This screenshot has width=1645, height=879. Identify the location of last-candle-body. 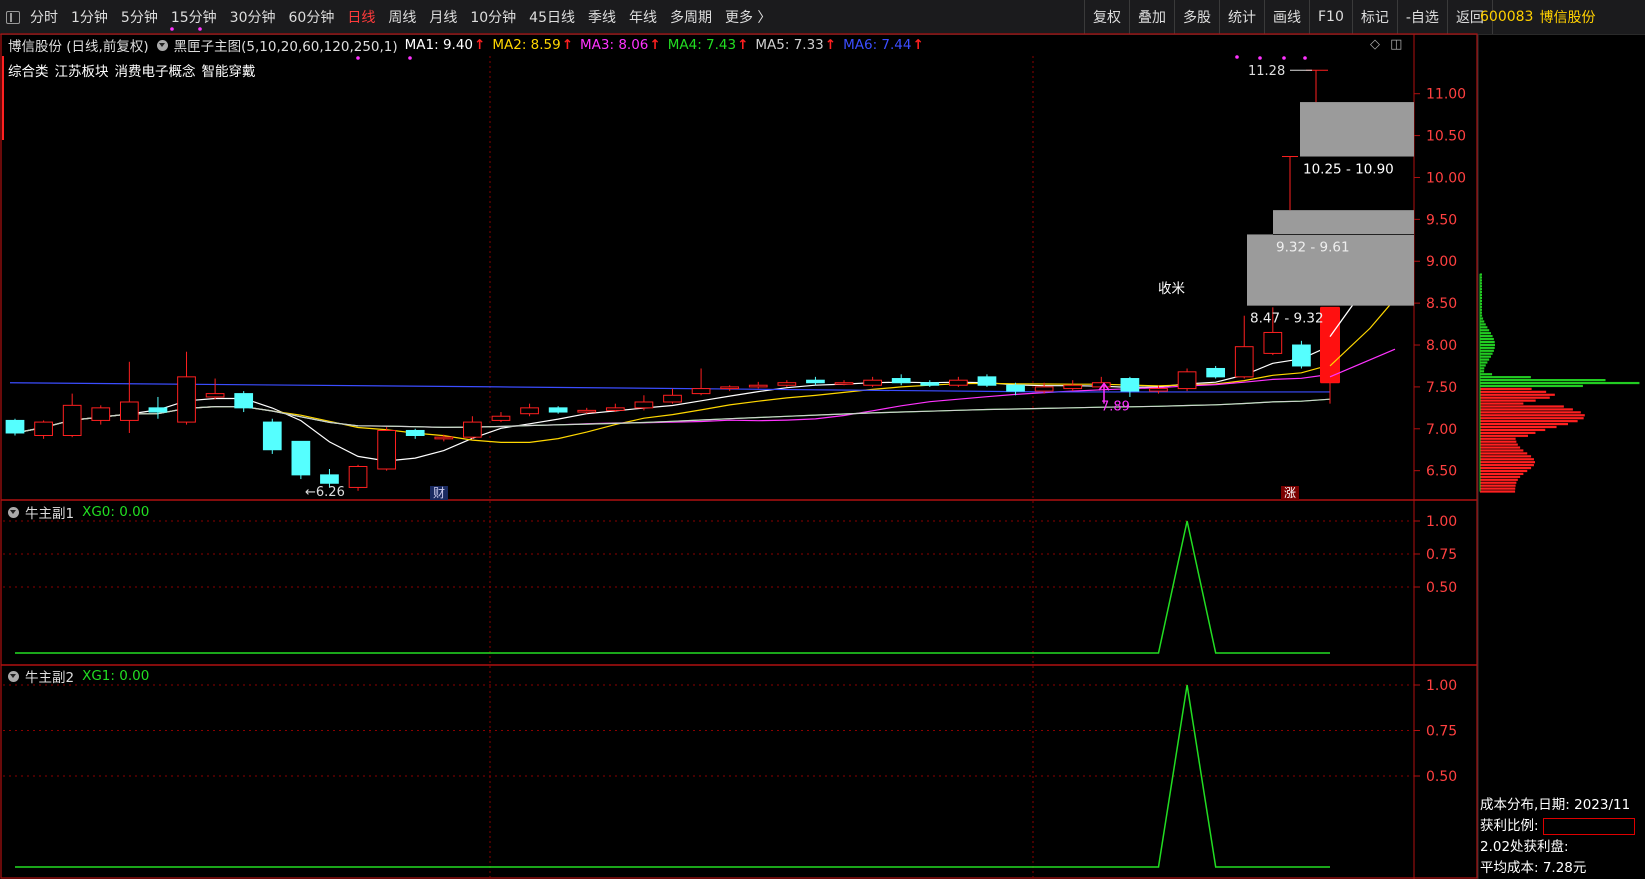
(1330, 345).